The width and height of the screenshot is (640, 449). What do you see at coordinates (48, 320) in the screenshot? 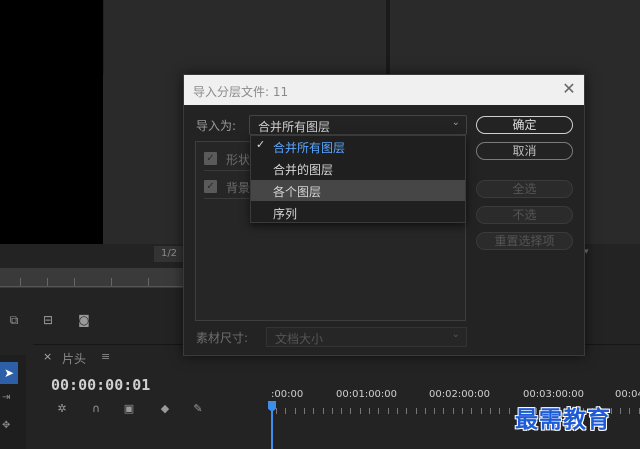
I see `overwrite-icon: ⊟` at bounding box center [48, 320].